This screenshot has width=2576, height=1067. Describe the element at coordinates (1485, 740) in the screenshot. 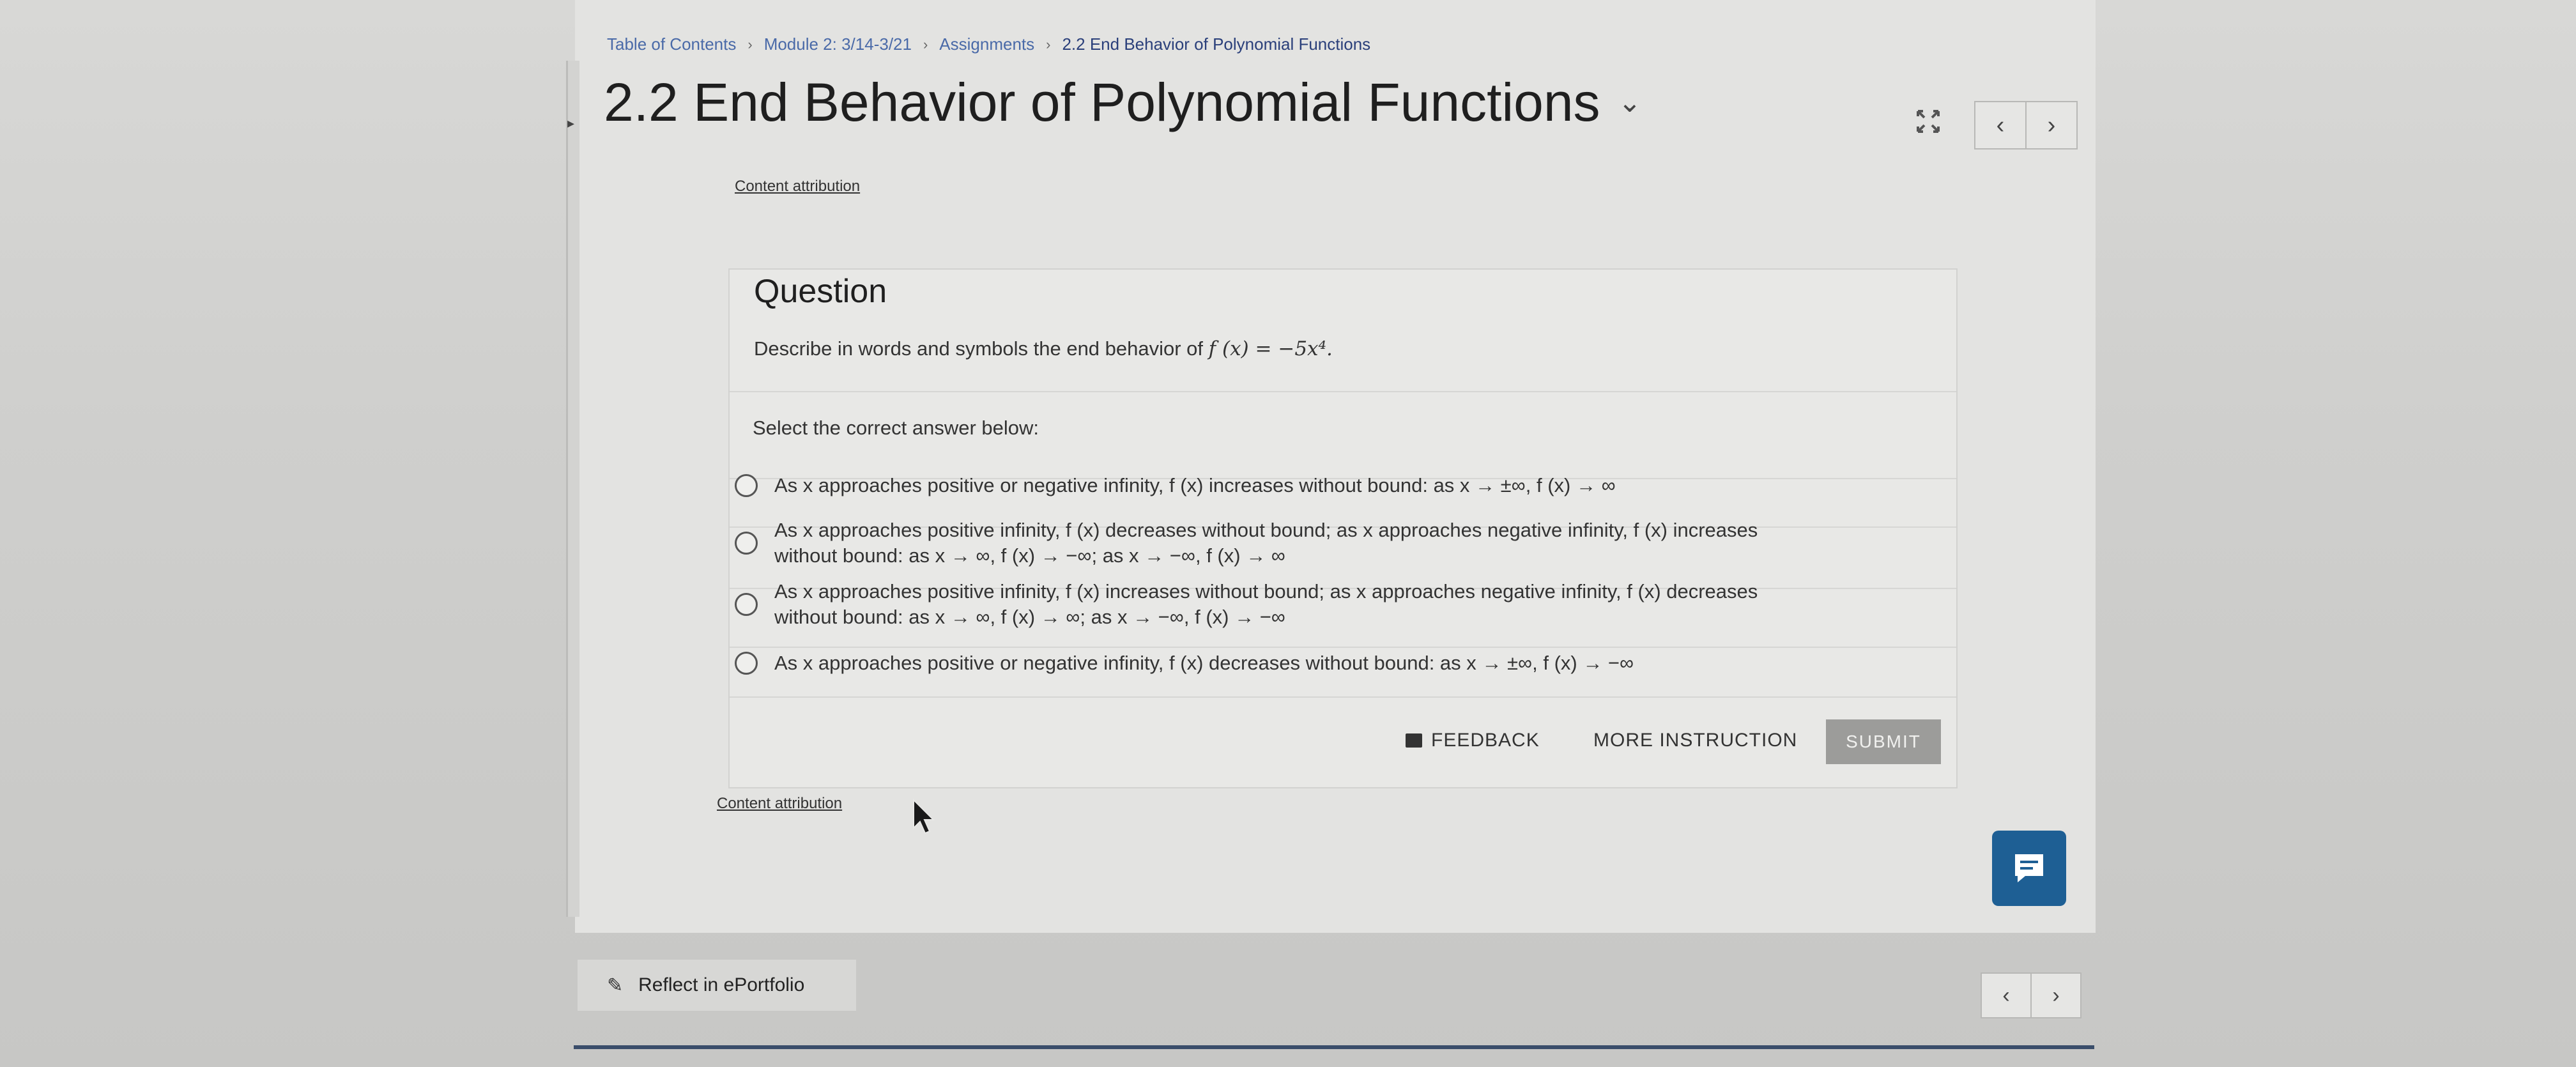

I see `feedback-label: FEEDBACK` at that location.